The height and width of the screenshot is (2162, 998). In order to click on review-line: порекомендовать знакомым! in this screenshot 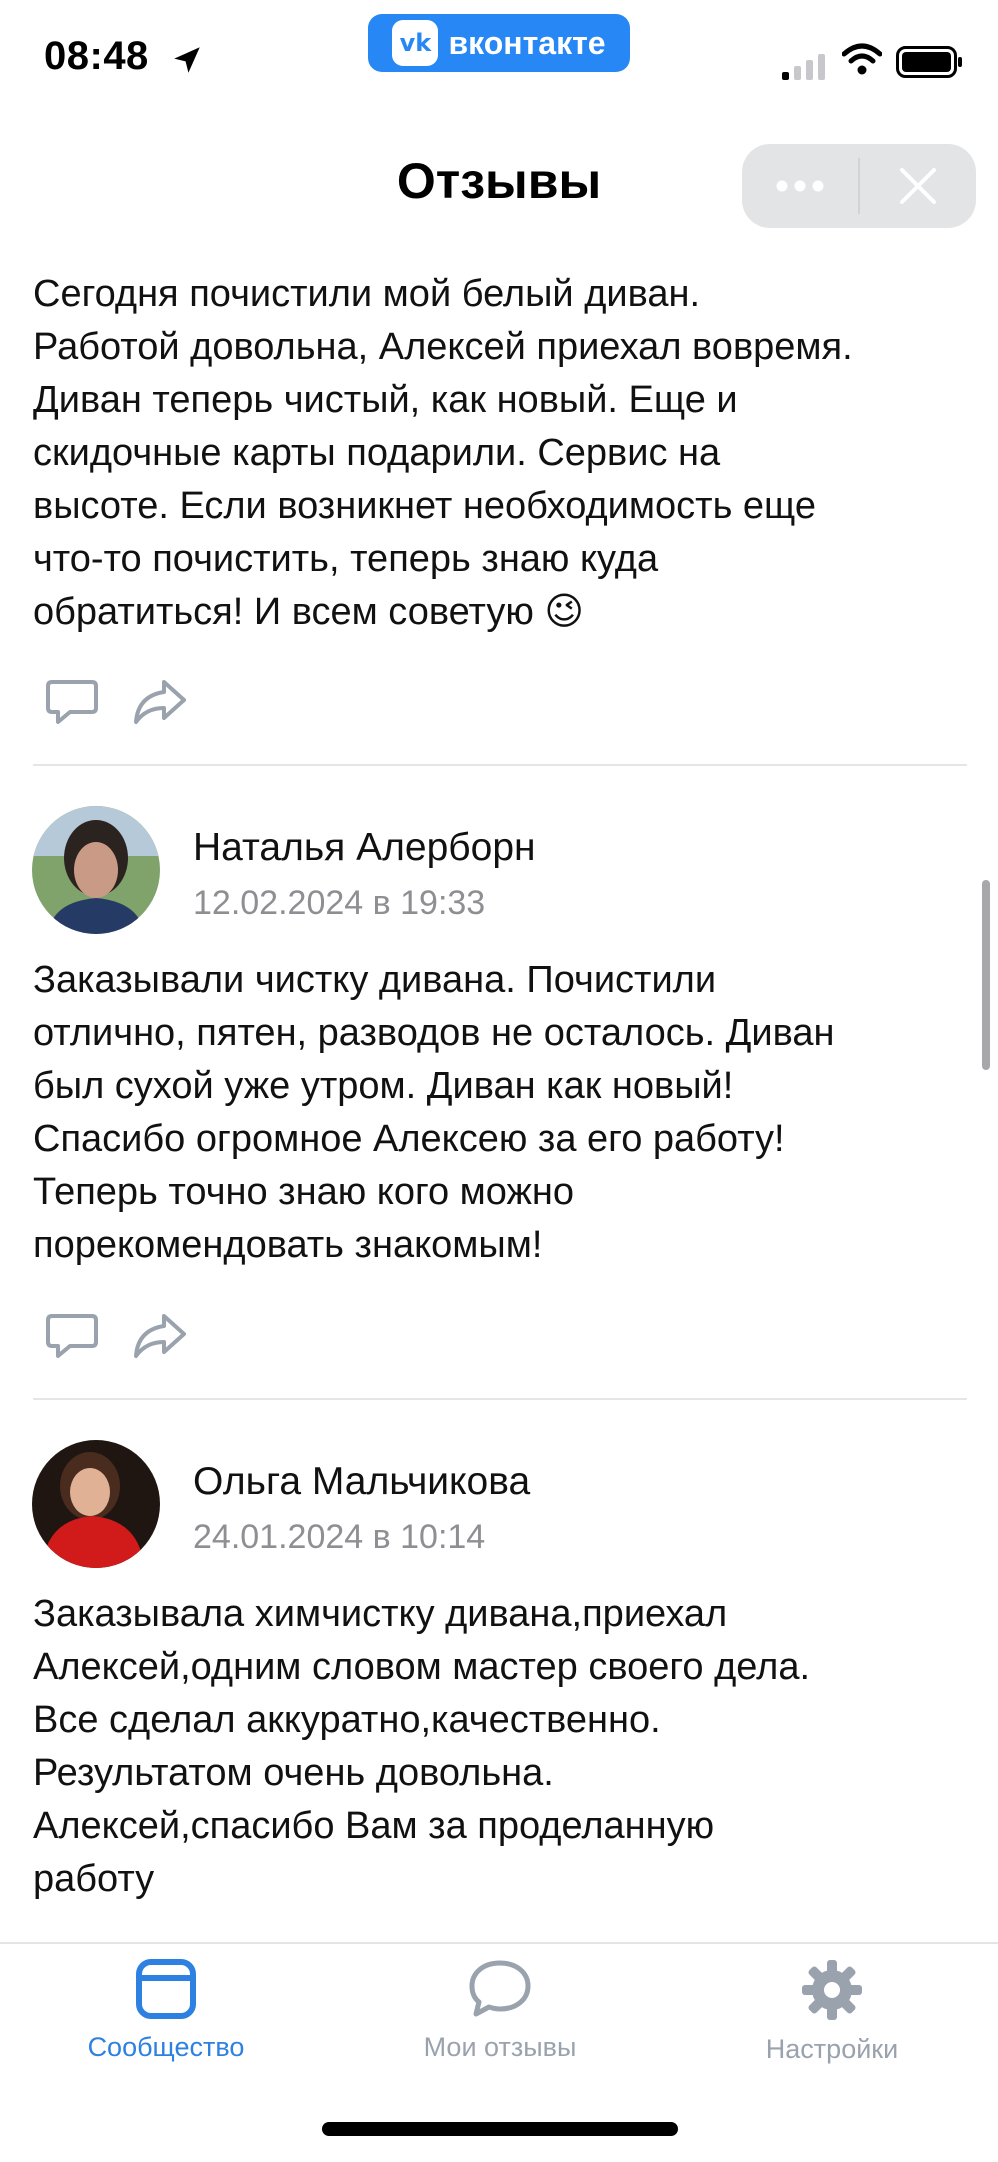, I will do `click(288, 1245)`.